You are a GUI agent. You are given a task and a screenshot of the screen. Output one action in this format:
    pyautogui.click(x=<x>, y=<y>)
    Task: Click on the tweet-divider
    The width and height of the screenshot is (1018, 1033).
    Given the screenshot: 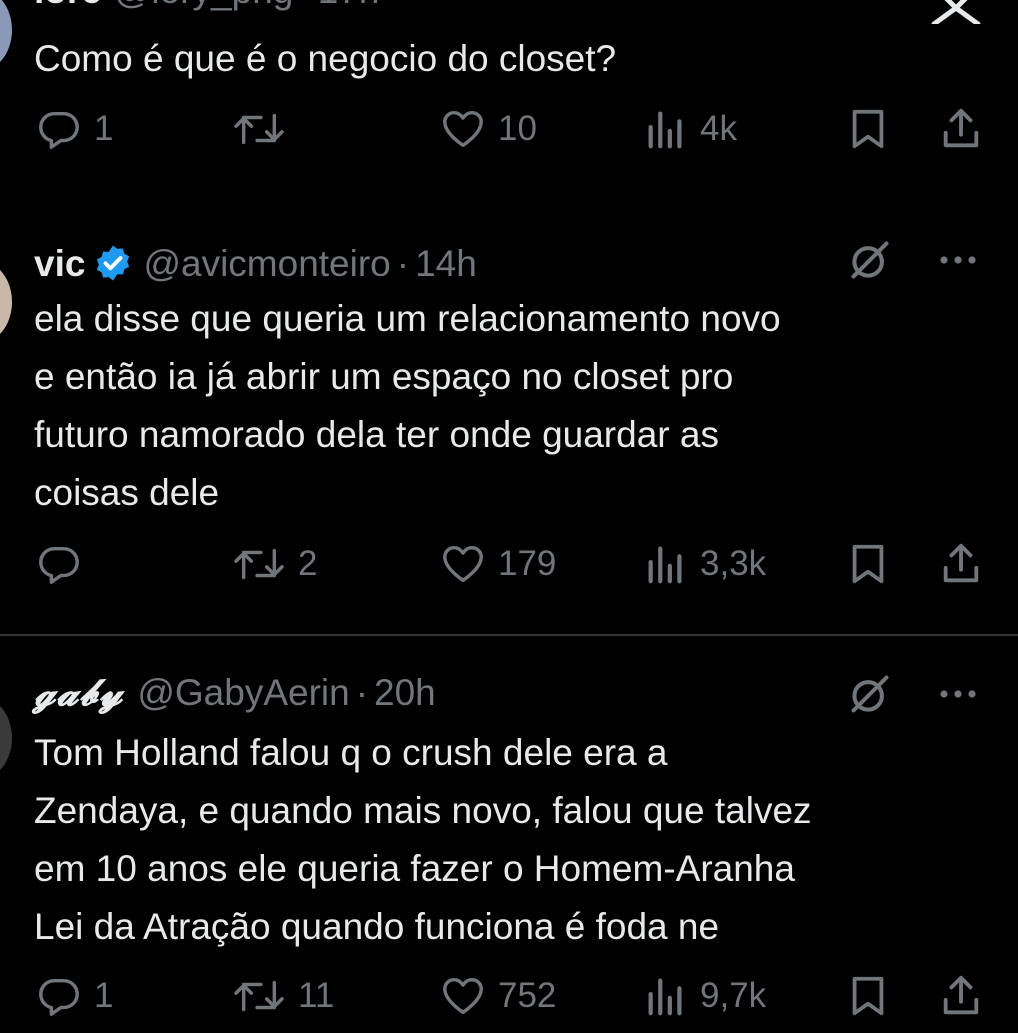 What is the action you would take?
    pyautogui.click(x=509, y=635)
    